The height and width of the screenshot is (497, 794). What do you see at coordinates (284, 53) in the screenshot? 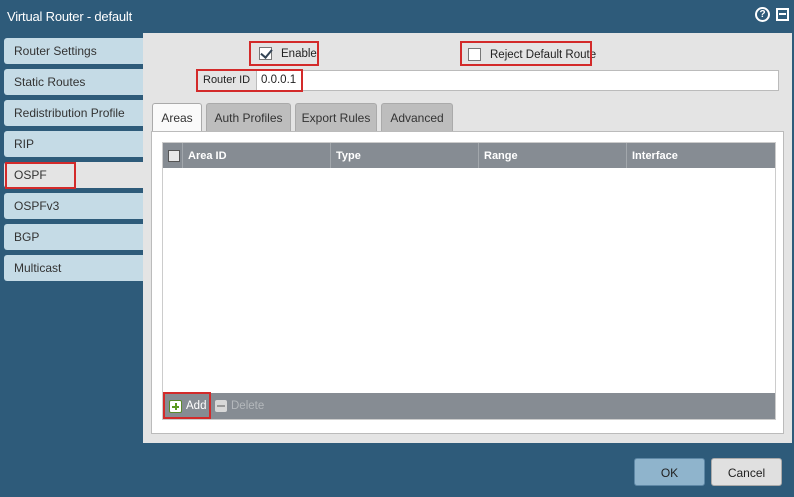
I see `enable-highlight` at bounding box center [284, 53].